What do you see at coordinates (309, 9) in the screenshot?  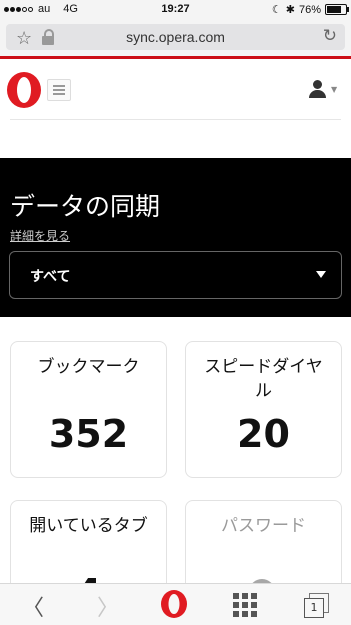 I see `battery-percent: 76%` at bounding box center [309, 9].